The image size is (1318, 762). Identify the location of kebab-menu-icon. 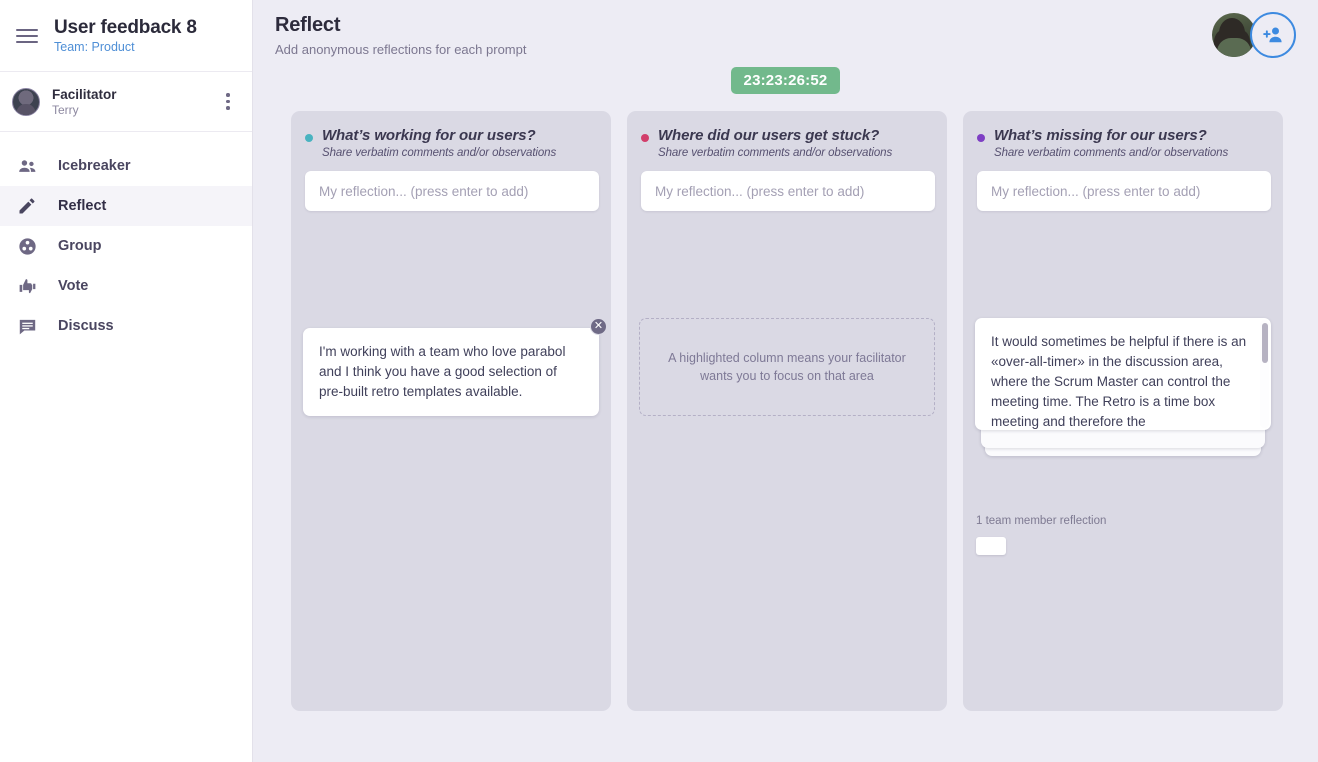
(228, 101).